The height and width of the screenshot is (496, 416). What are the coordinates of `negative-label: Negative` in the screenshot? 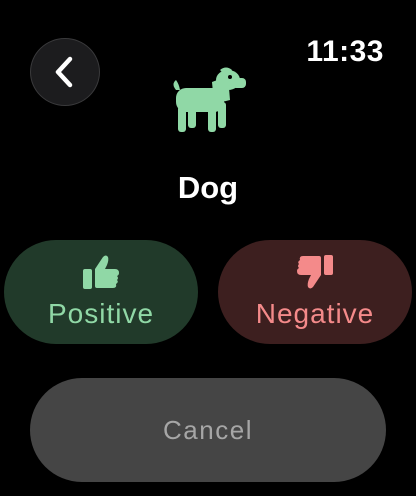 It's located at (315, 313).